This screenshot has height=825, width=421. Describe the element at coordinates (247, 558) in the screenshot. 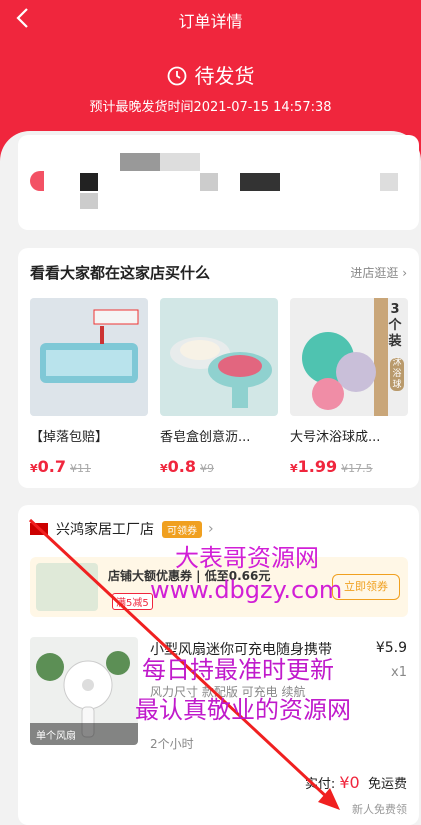

I see `watermark-line: 大表哥资源网` at that location.